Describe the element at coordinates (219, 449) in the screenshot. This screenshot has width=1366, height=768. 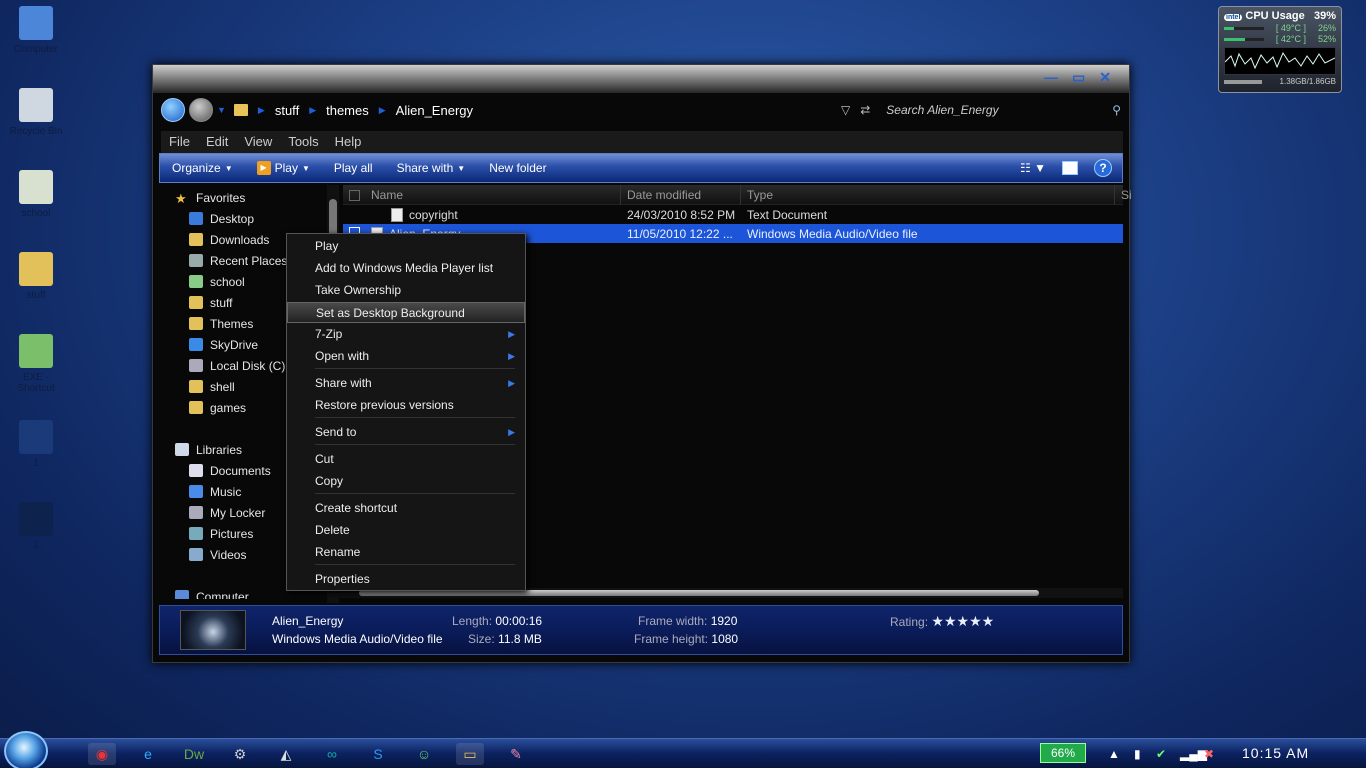
I see `libraries-label: Libraries` at that location.